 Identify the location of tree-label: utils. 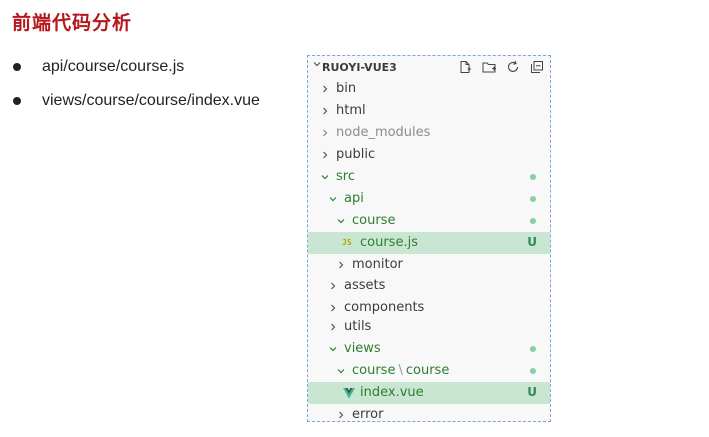
(358, 326).